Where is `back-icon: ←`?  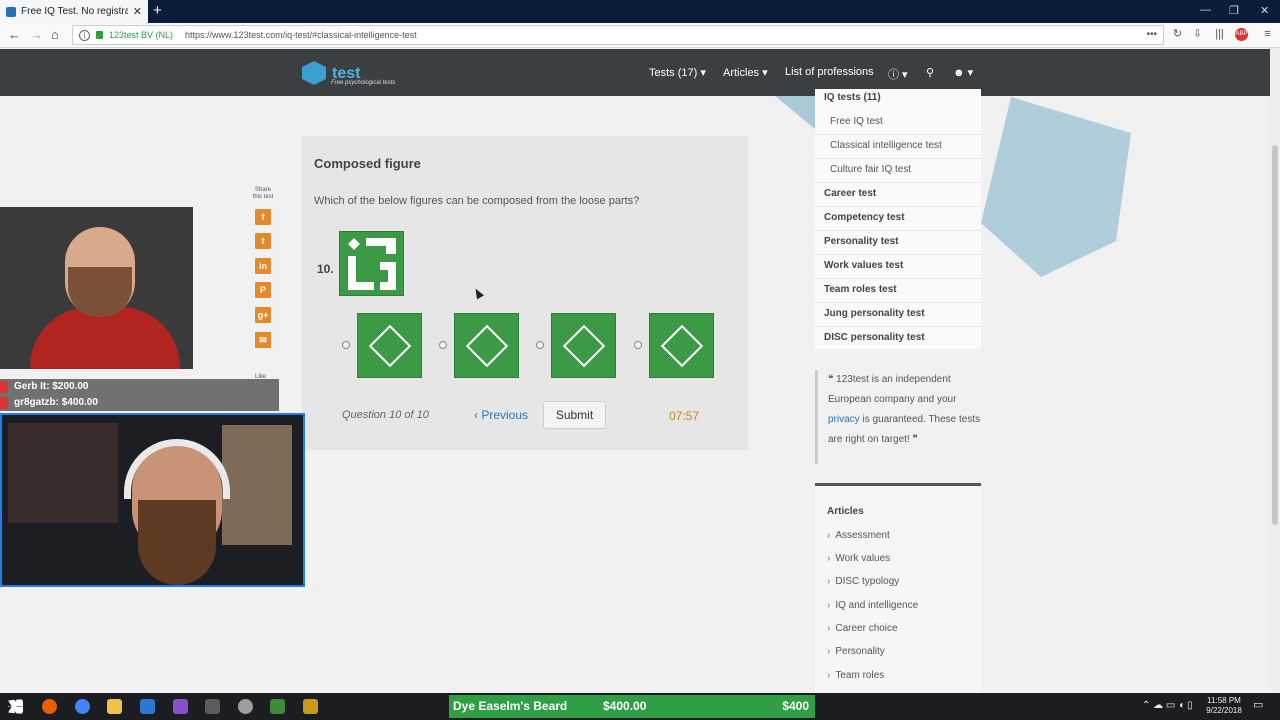 back-icon: ← is located at coordinates (14, 34).